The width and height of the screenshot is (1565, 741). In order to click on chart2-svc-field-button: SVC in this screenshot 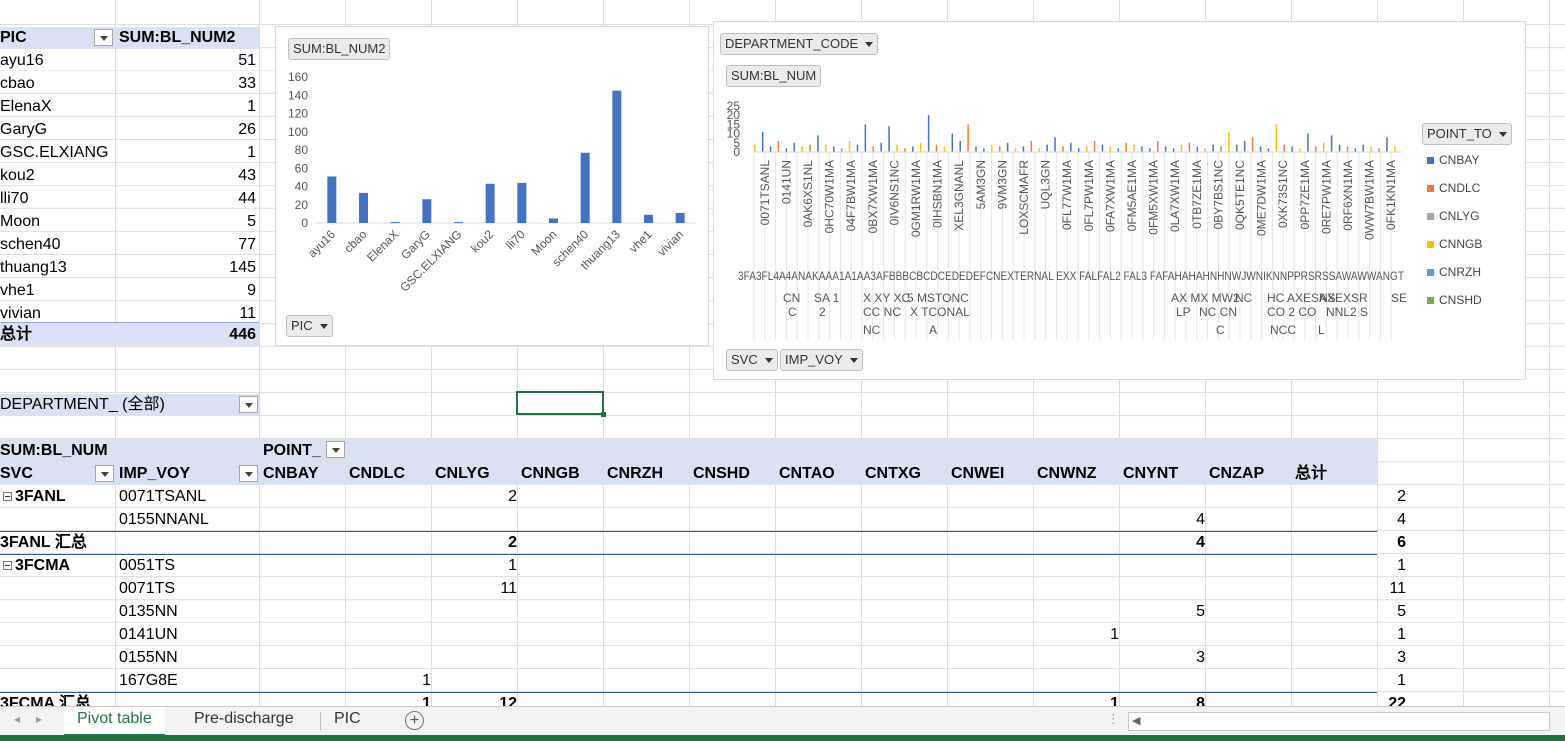, I will do `click(752, 360)`.